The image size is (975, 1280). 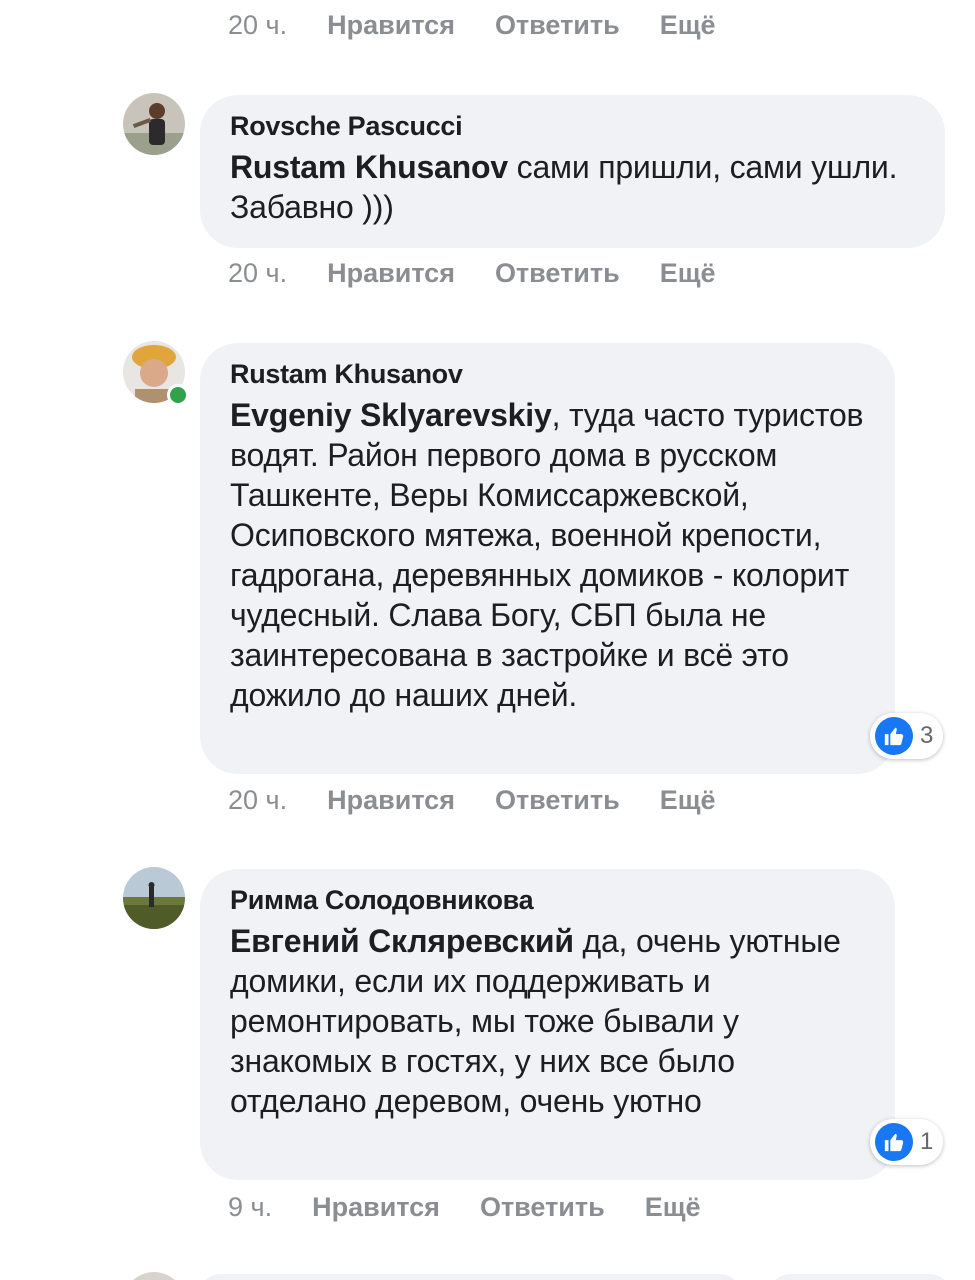 What do you see at coordinates (402, 941) in the screenshot?
I see `mention-link: Евгений Скляревский` at bounding box center [402, 941].